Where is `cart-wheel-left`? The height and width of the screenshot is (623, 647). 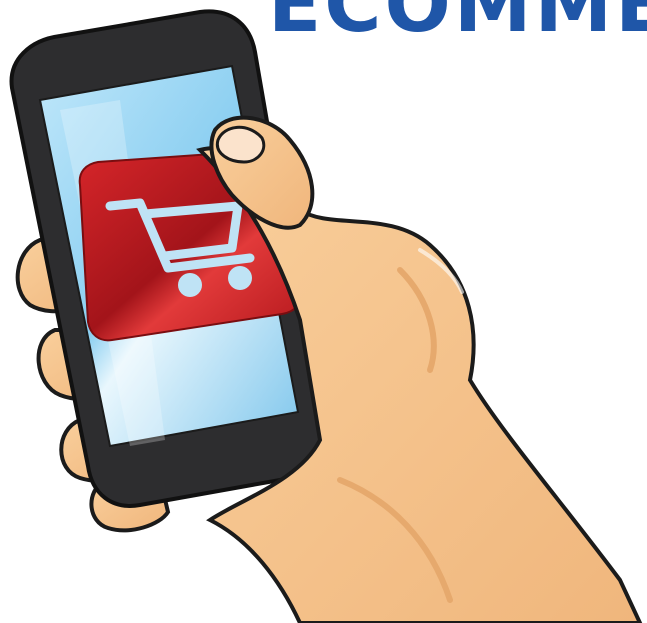
cart-wheel-left is located at coordinates (190, 285).